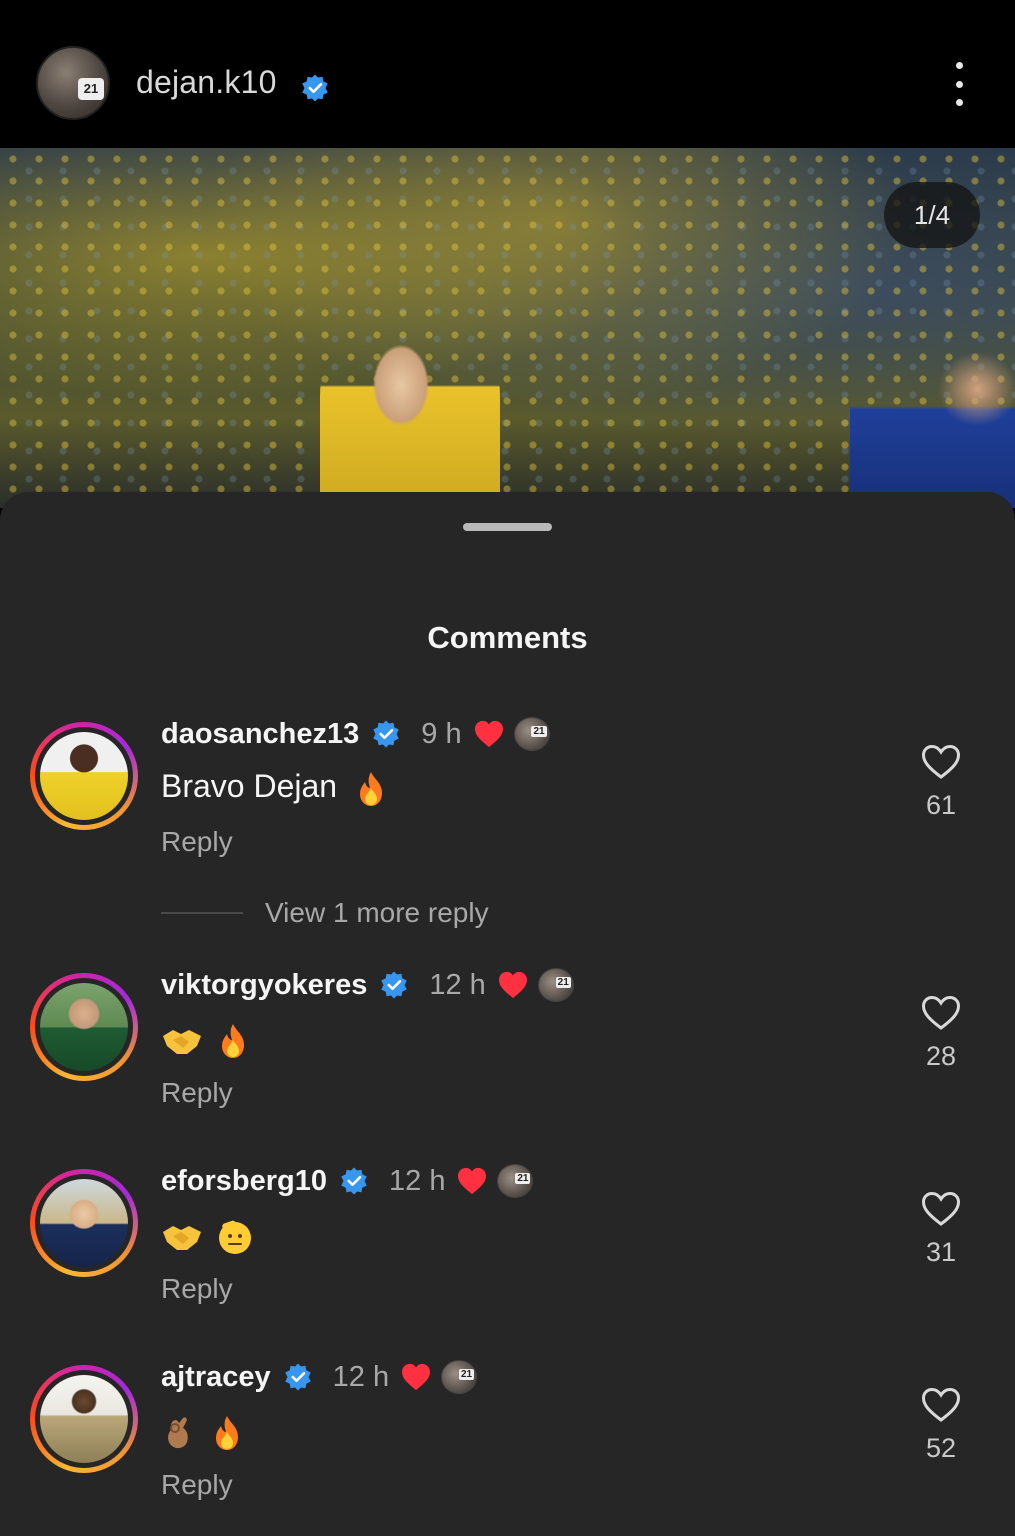 This screenshot has width=1015, height=1536. I want to click on comment-username: viktorgyokeres, so click(264, 985).